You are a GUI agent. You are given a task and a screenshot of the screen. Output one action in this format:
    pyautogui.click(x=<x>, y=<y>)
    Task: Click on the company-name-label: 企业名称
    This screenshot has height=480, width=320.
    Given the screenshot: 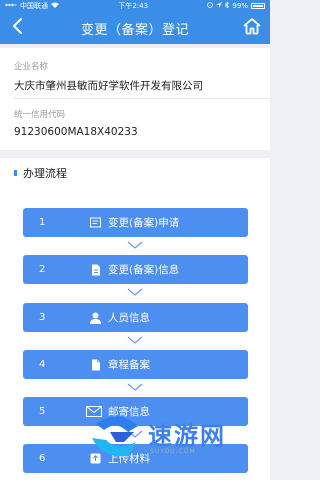 What is the action you would take?
    pyautogui.click(x=31, y=67)
    